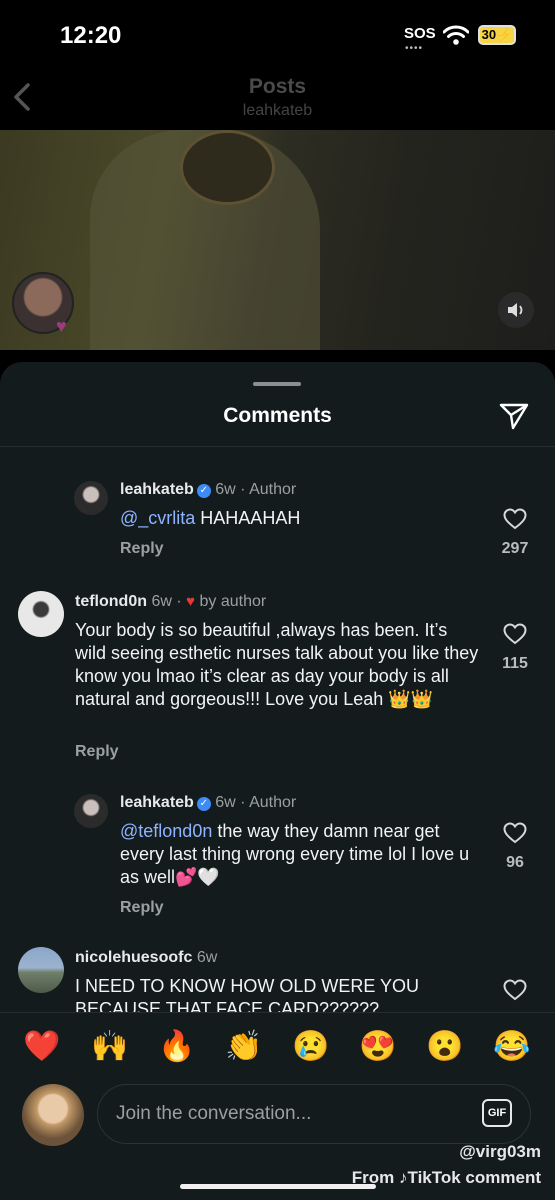 Image resolution: width=555 pixels, height=1200 pixels. Describe the element at coordinates (512, 1046) in the screenshot. I see `laughing-emoji-button: 😂` at that location.